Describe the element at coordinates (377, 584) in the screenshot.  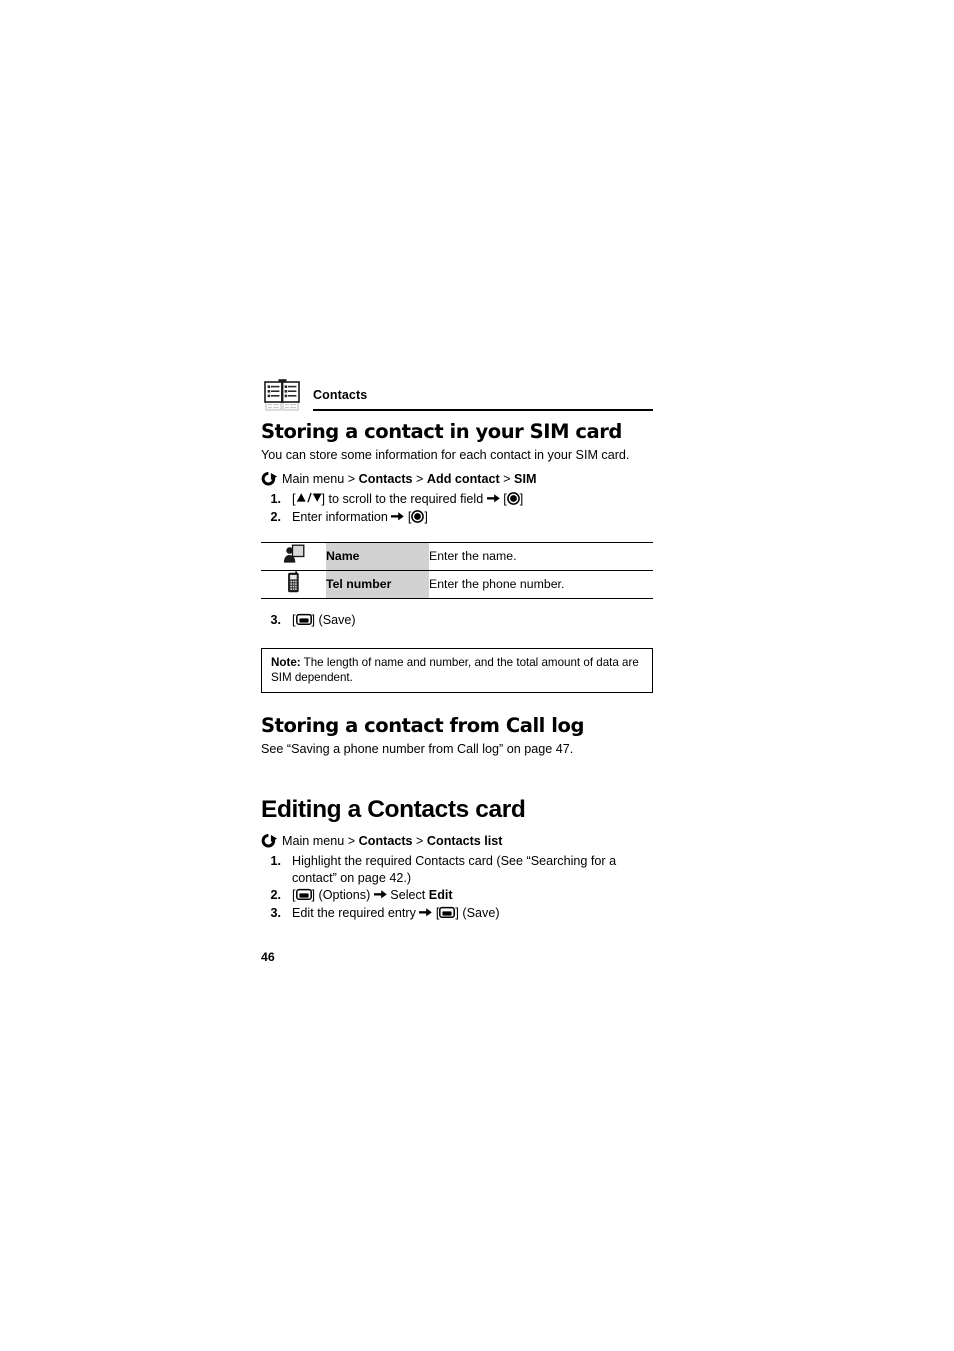
I see `field-label-cell: Tel number` at that location.